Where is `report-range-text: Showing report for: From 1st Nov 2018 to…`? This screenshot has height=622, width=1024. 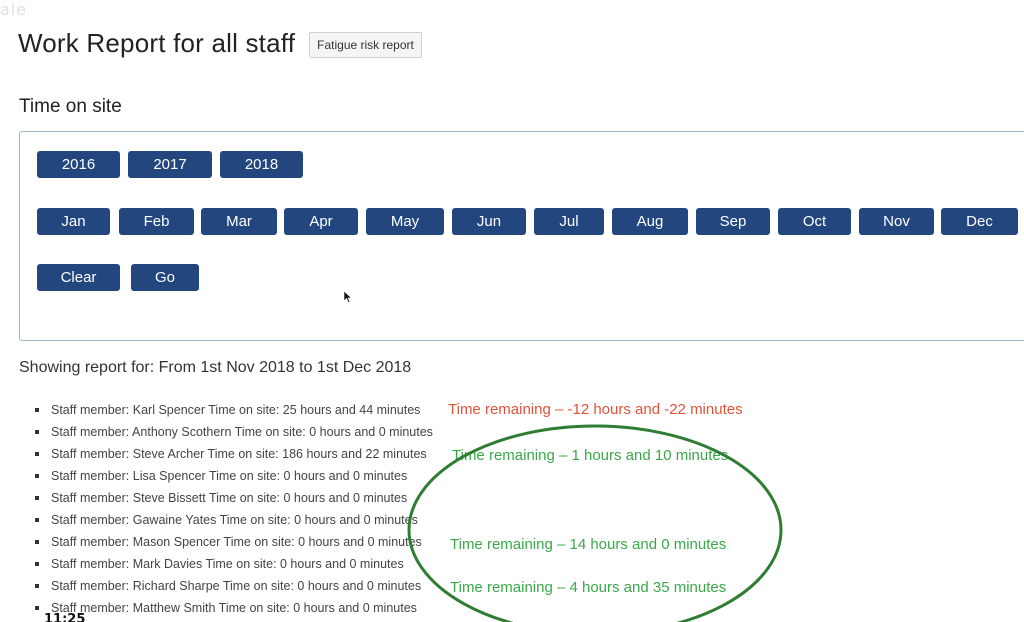
report-range-text: Showing report for: From 1st Nov 2018 to… is located at coordinates (215, 367).